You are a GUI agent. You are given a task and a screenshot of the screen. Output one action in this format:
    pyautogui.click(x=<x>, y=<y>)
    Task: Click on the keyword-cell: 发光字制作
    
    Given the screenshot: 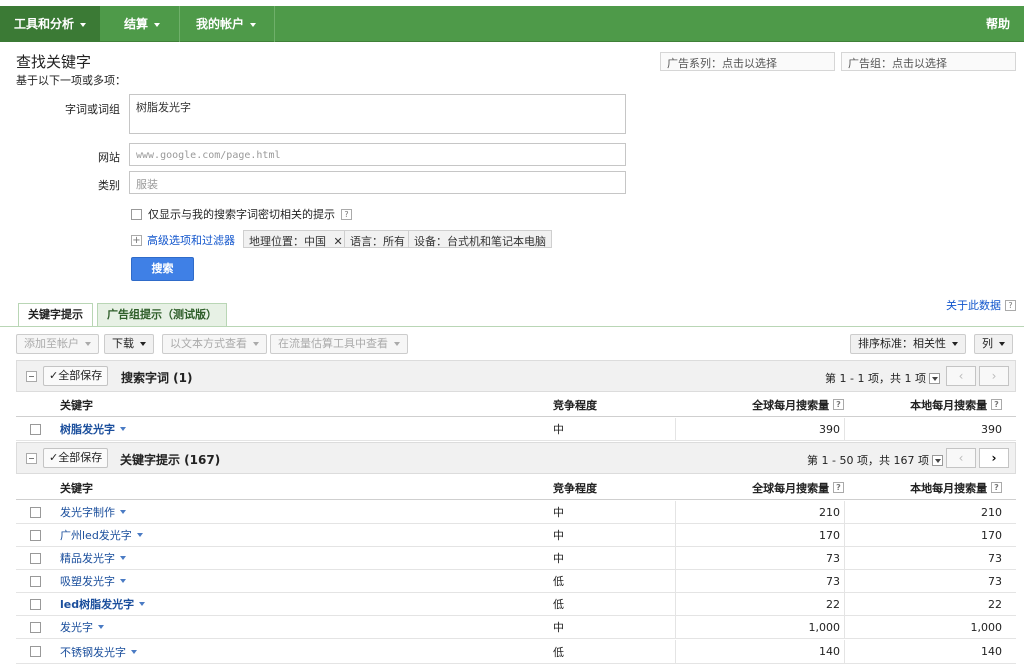 What is the action you would take?
    pyautogui.click(x=93, y=512)
    